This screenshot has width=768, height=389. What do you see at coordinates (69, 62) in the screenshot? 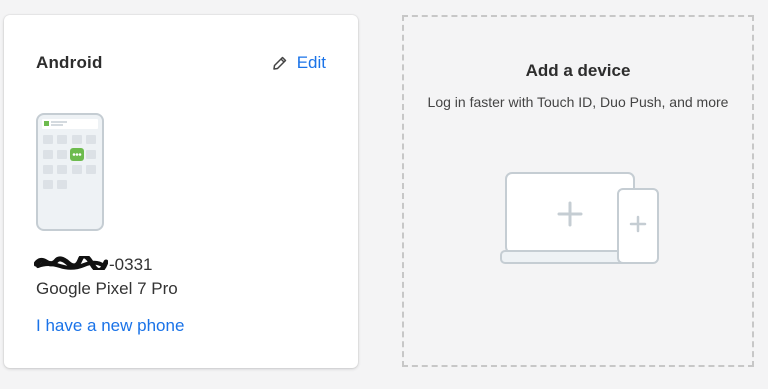
I see `device-platform-title: Android` at bounding box center [69, 62].